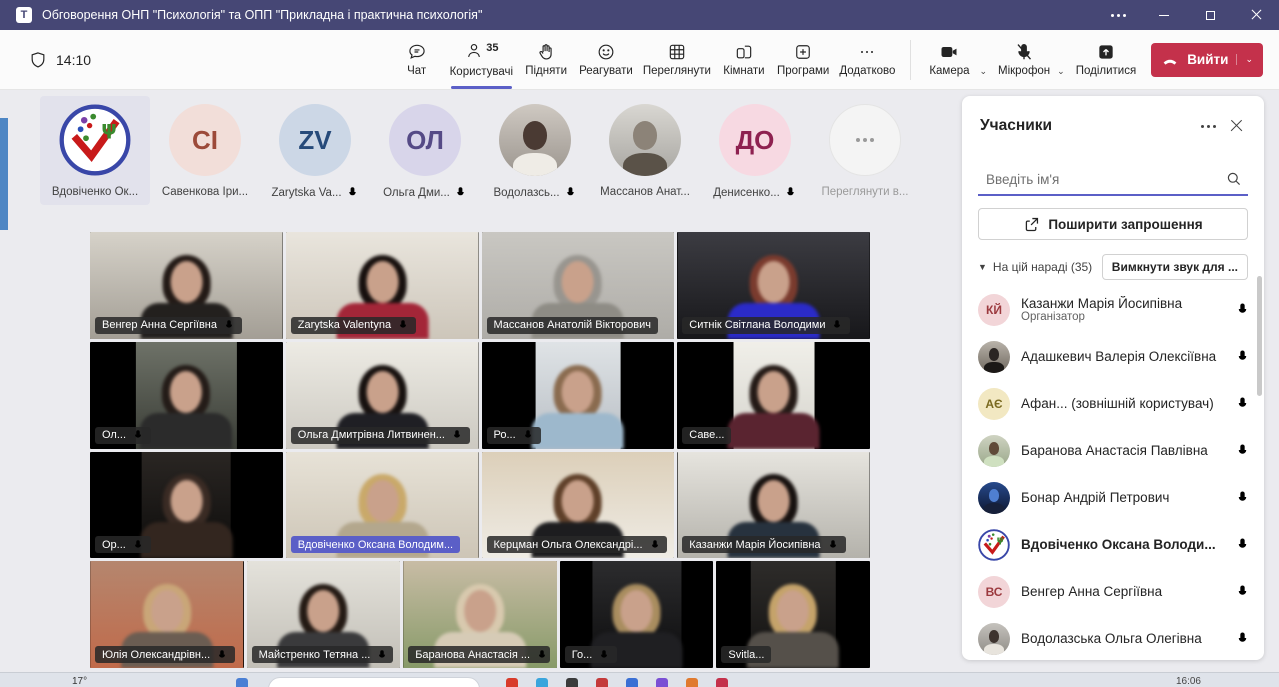 The width and height of the screenshot is (1279, 687). I want to click on raise-hand-icon, so click(545, 52).